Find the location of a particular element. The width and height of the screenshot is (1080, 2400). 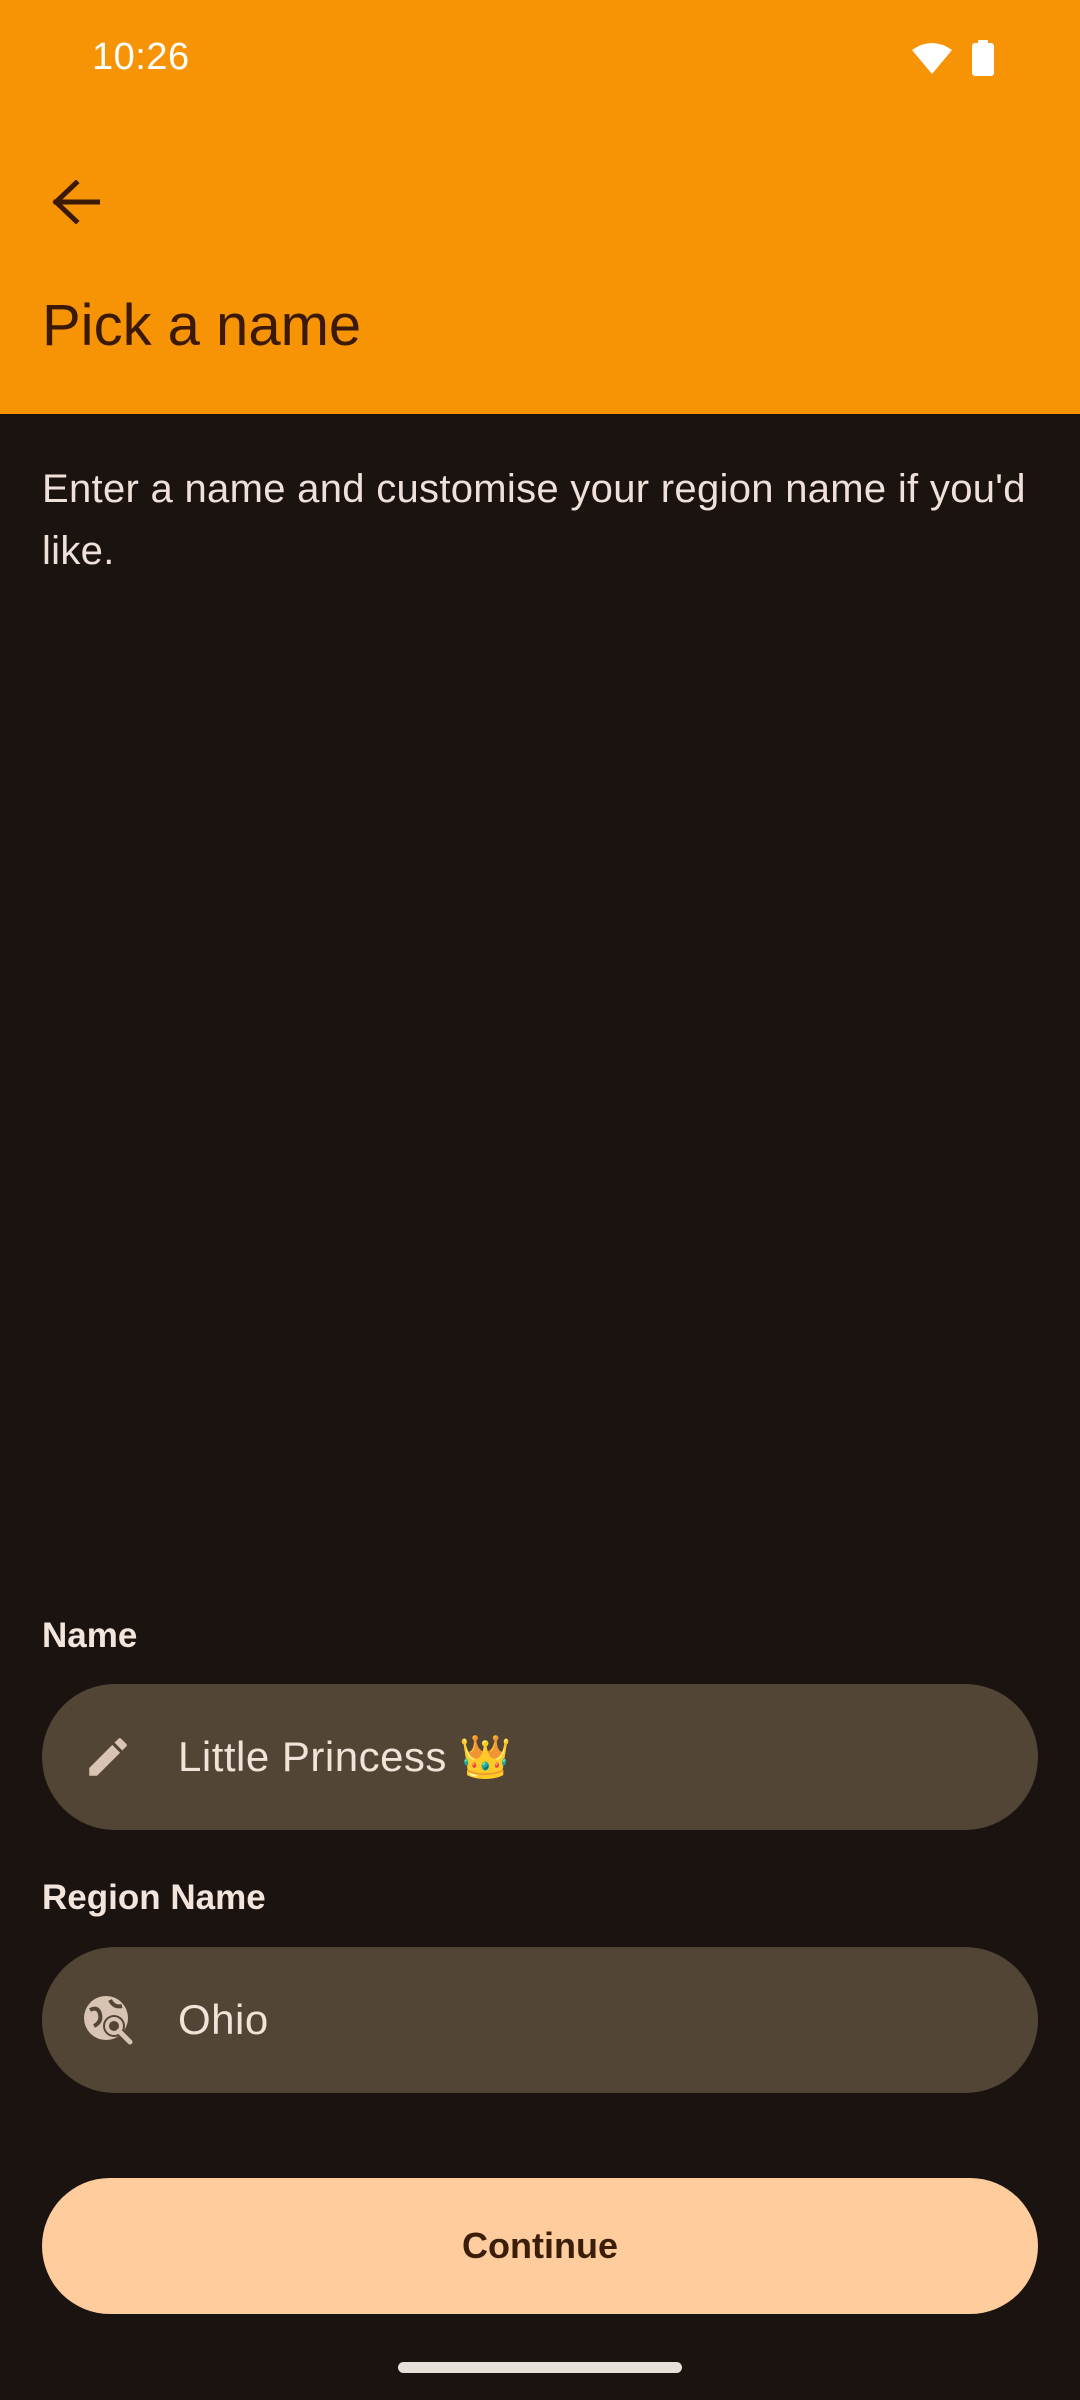

status-icons is located at coordinates (953, 60).